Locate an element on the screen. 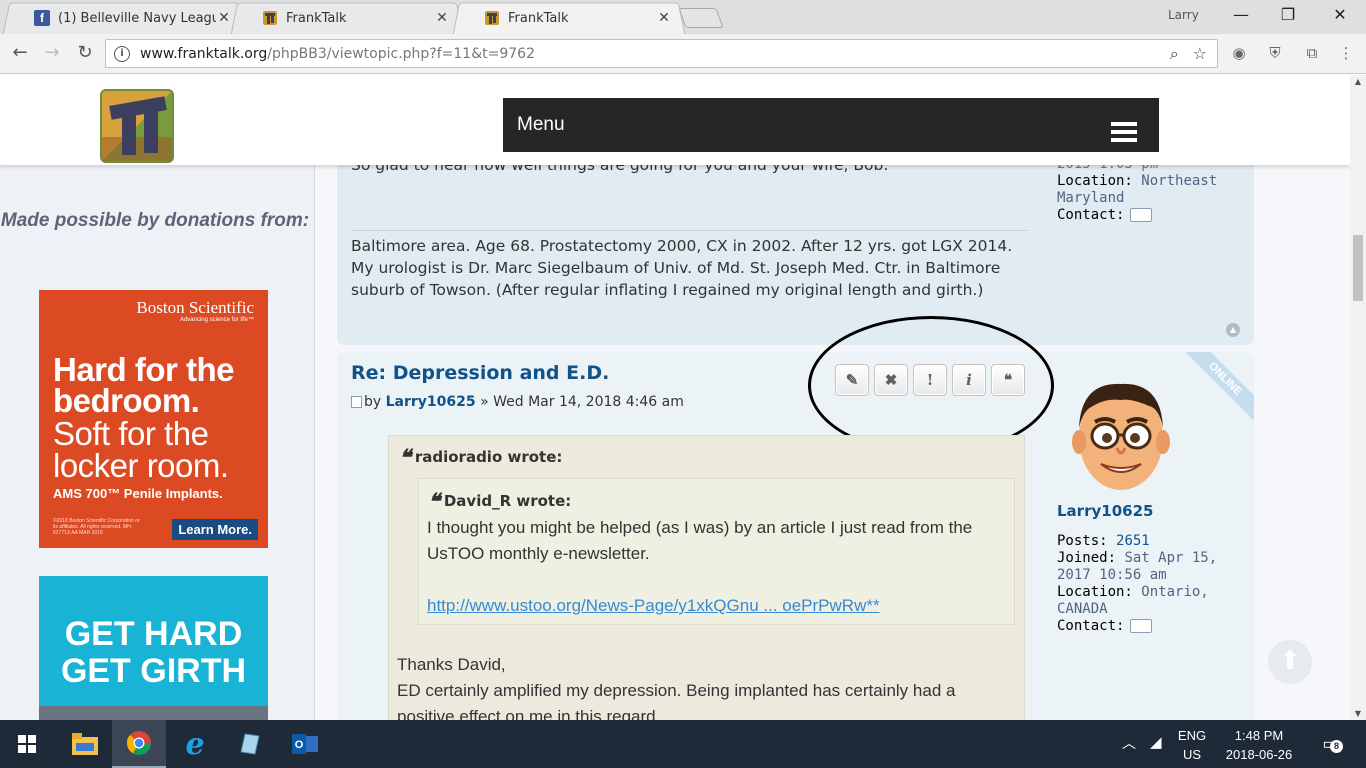  signature-divider is located at coordinates (689, 230).